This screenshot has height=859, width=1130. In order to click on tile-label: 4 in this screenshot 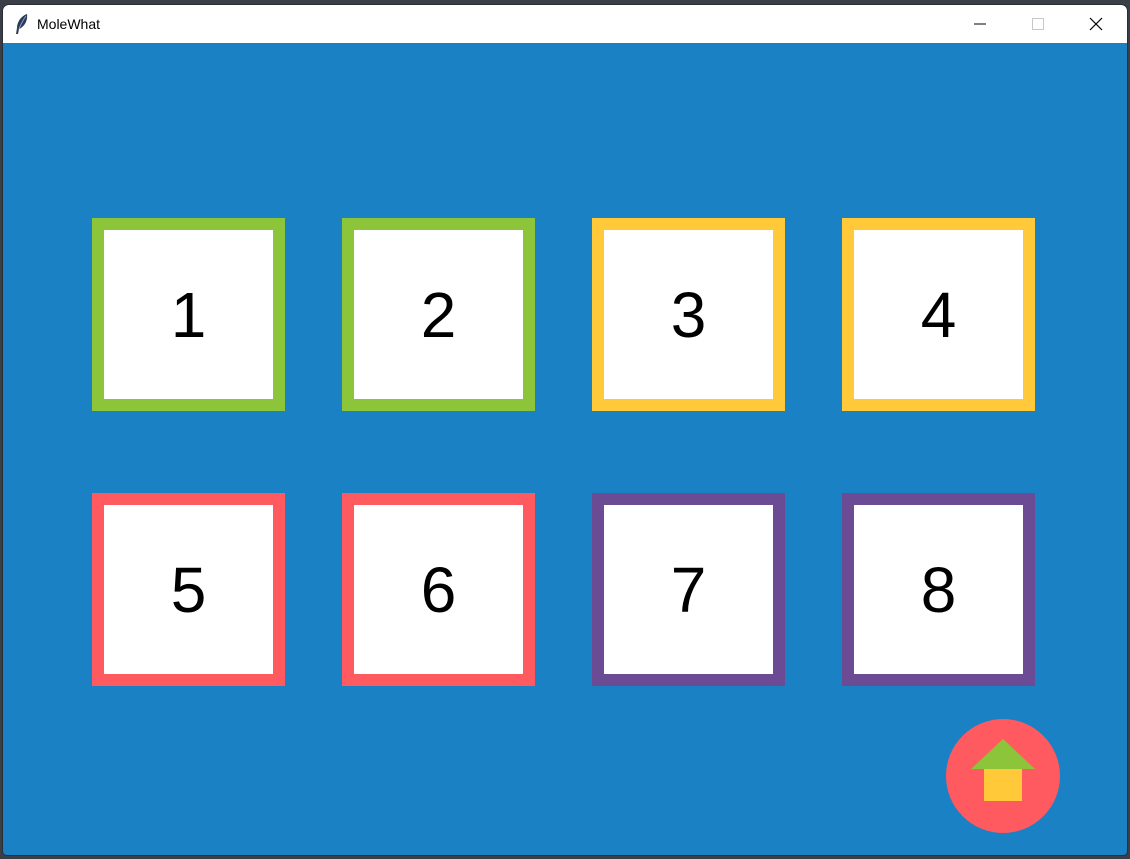, I will do `click(938, 314)`.